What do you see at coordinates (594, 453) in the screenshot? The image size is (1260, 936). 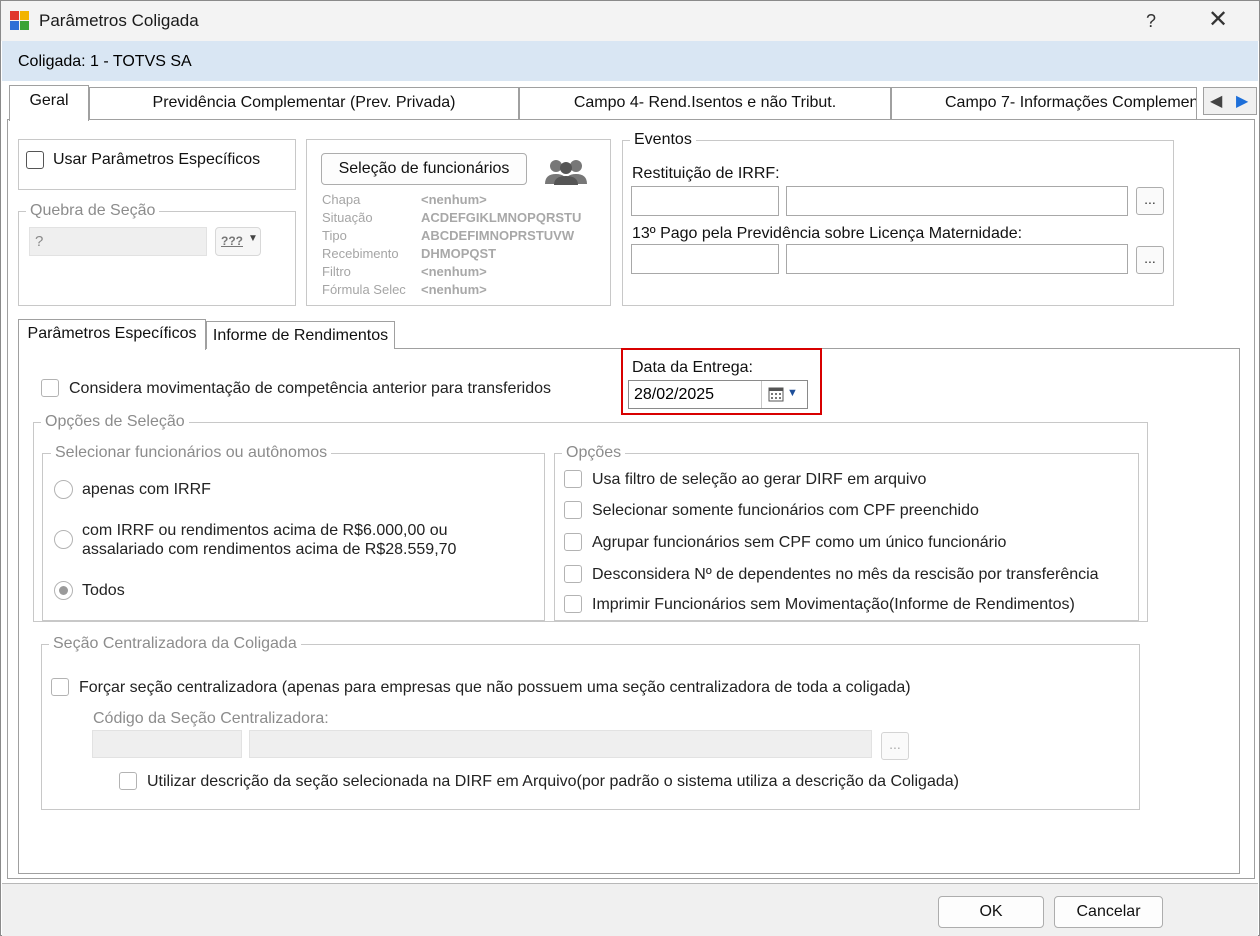 I see `opcoes-legend: Opções` at bounding box center [594, 453].